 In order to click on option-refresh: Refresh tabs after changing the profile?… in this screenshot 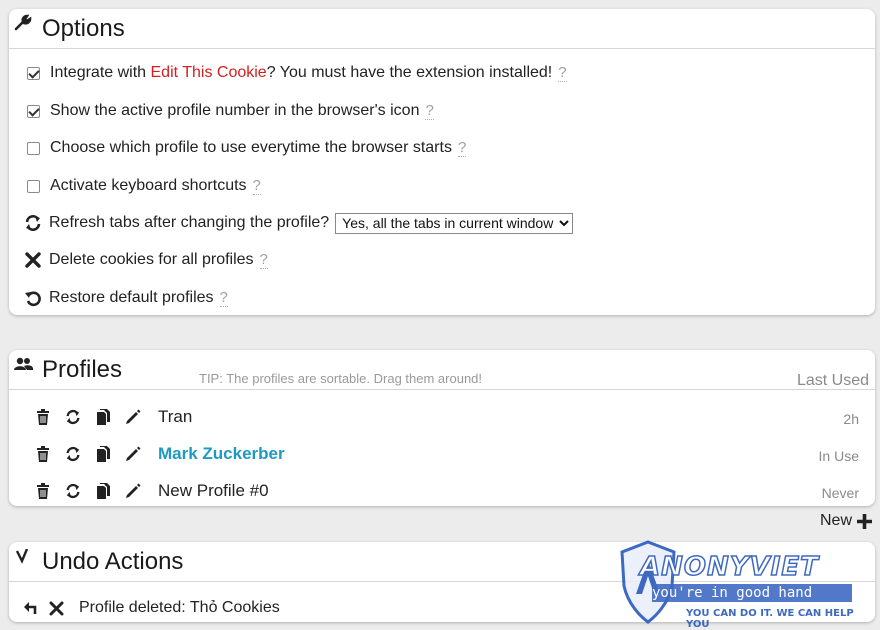, I will do `click(298, 223)`.